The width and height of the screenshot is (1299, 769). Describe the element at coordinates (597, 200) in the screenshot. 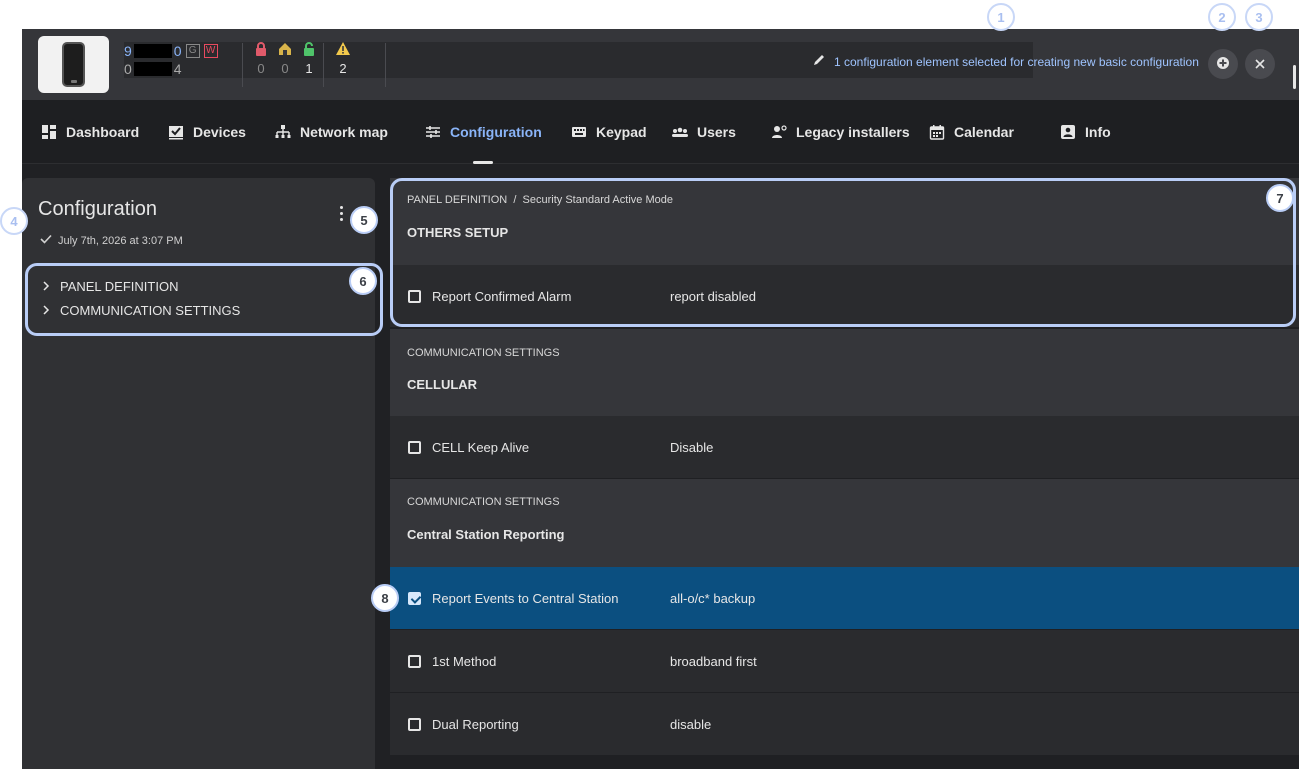

I see `breadcrumb-sub: Security Standard Active Mode` at that location.